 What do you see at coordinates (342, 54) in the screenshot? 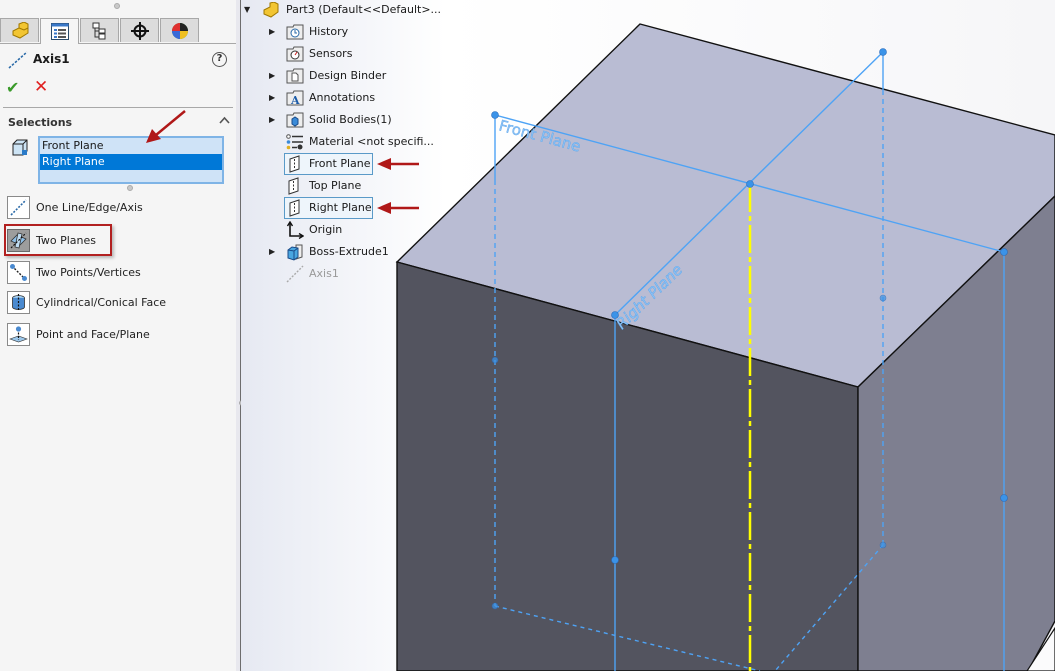
I see `tree-item-sensors: Sensors` at bounding box center [342, 54].